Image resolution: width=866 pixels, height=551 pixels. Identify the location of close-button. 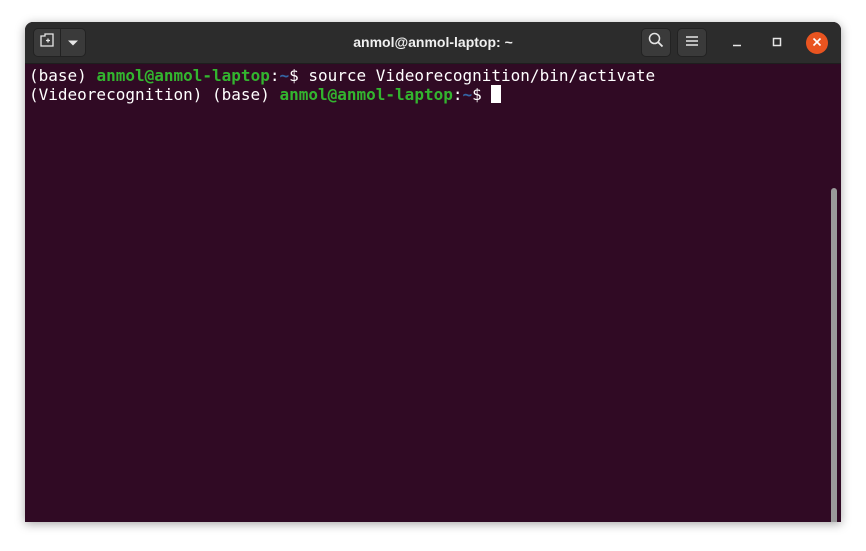
(817, 43).